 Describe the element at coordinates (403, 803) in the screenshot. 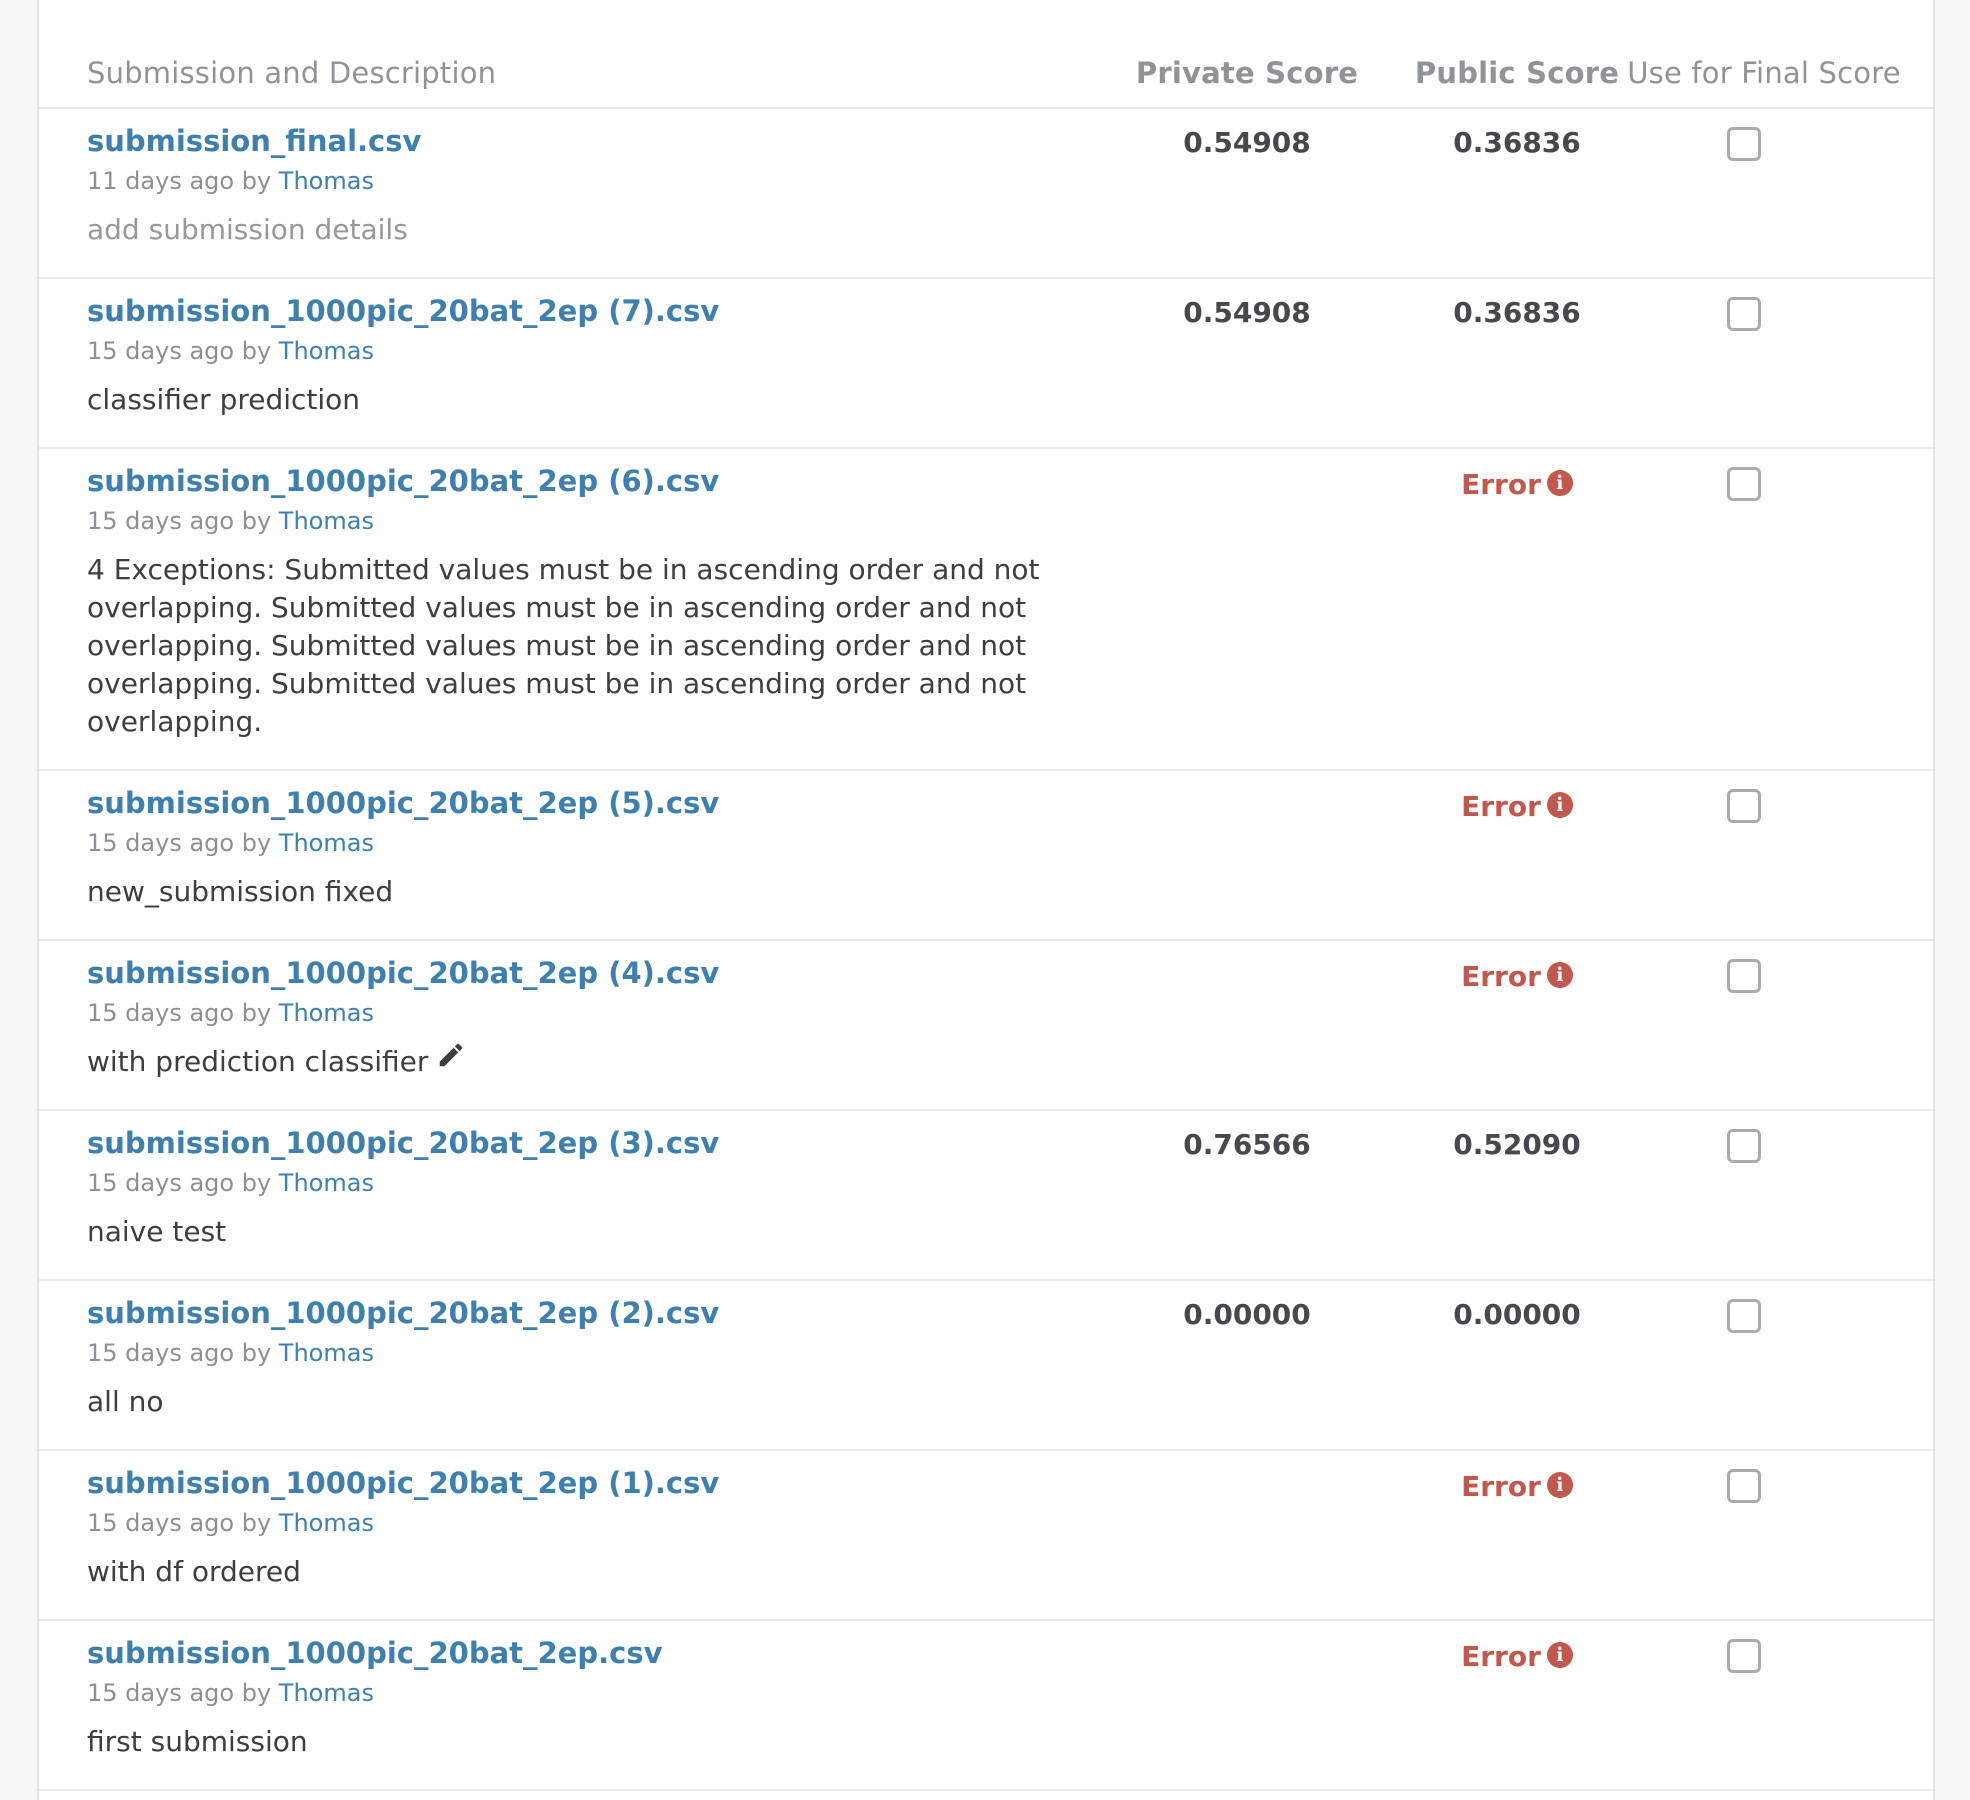

I see `submission-file-link: submission_1000pic_20bat_2ep (5).csv` at that location.